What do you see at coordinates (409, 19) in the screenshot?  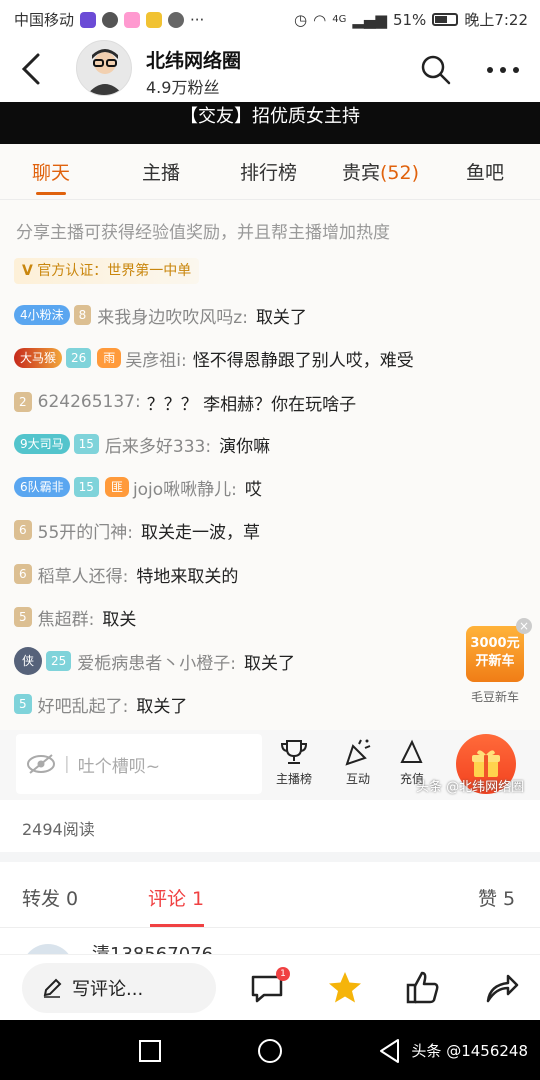 I see `battery-percent: 51%` at bounding box center [409, 19].